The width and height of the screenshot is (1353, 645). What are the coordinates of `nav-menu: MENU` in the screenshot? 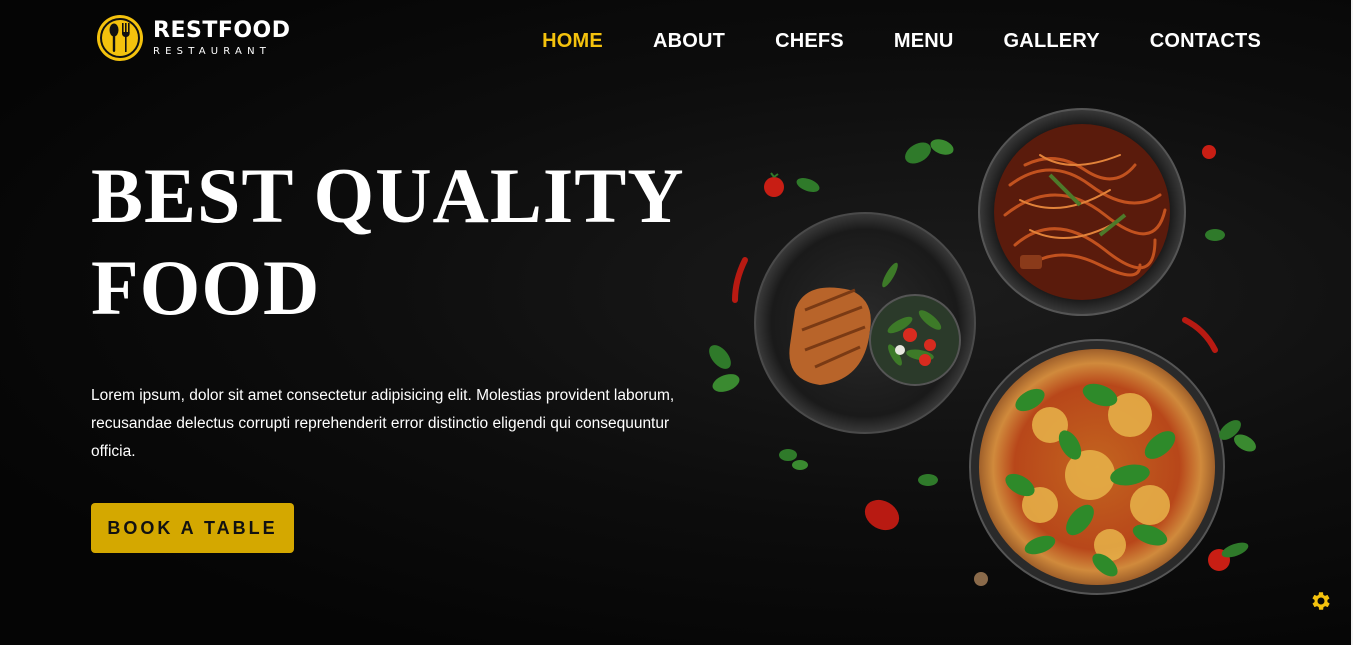 It's located at (924, 41).